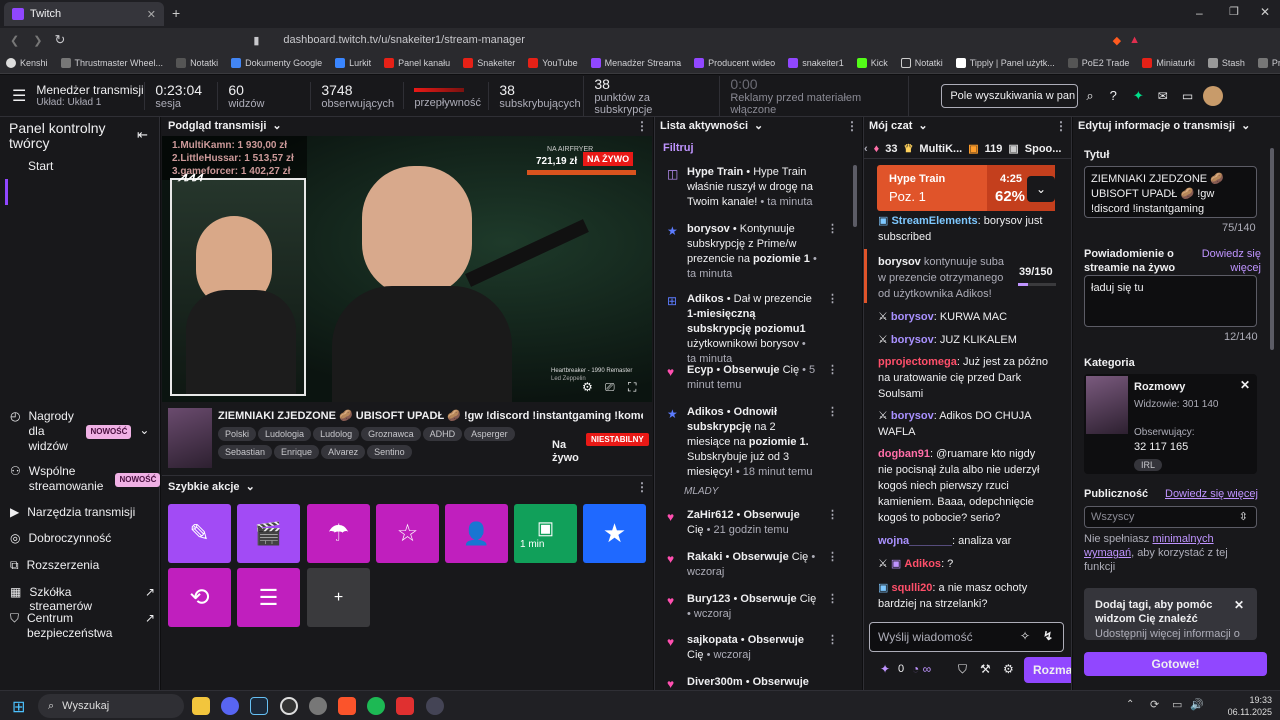  Describe the element at coordinates (614, 533) in the screenshot. I see `feature-button: ★` at that location.